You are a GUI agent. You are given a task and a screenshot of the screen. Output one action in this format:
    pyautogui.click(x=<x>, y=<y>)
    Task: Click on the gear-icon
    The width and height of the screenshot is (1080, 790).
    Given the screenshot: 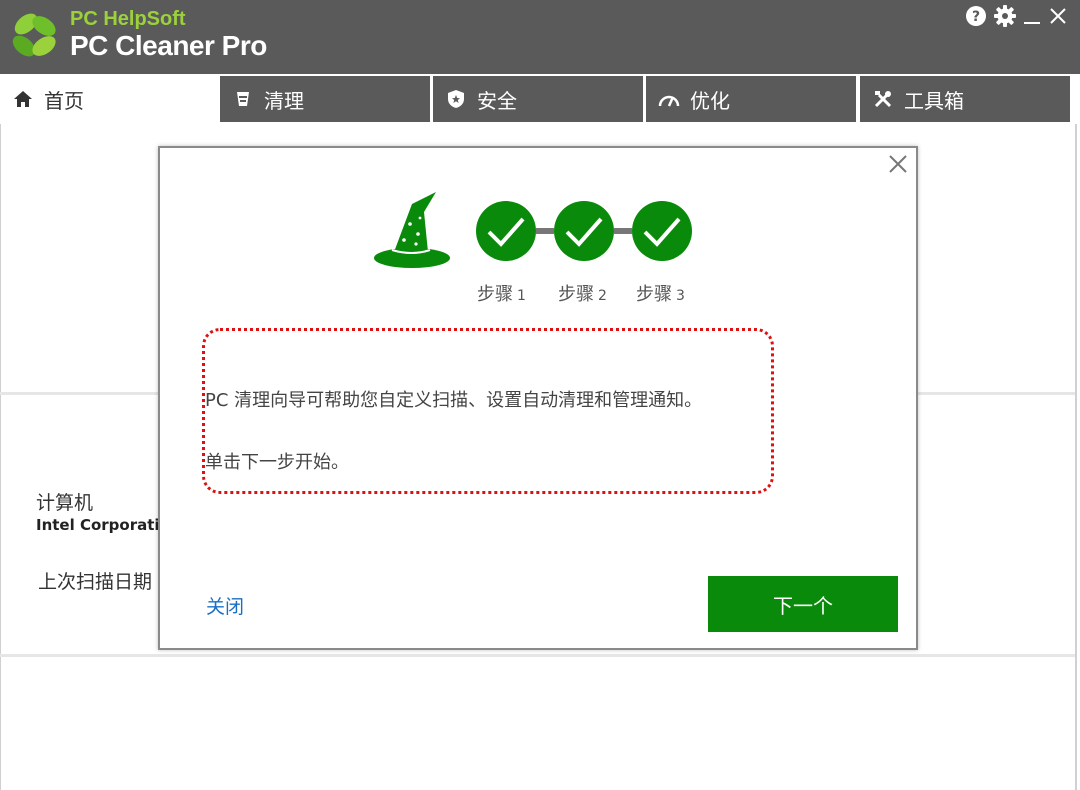 What is the action you would take?
    pyautogui.click(x=1005, y=16)
    